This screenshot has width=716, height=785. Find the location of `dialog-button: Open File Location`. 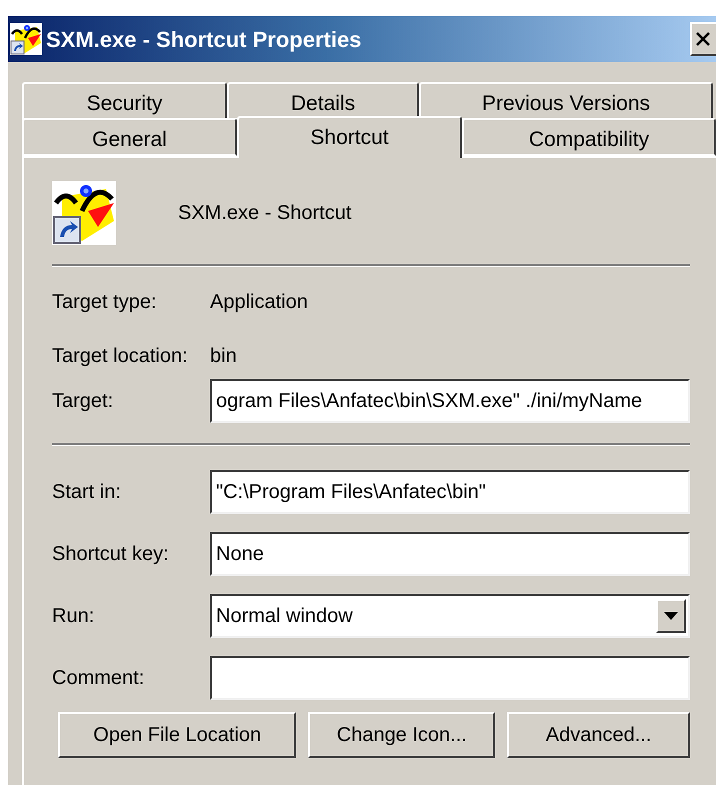

dialog-button: Open File Location is located at coordinates (177, 735).